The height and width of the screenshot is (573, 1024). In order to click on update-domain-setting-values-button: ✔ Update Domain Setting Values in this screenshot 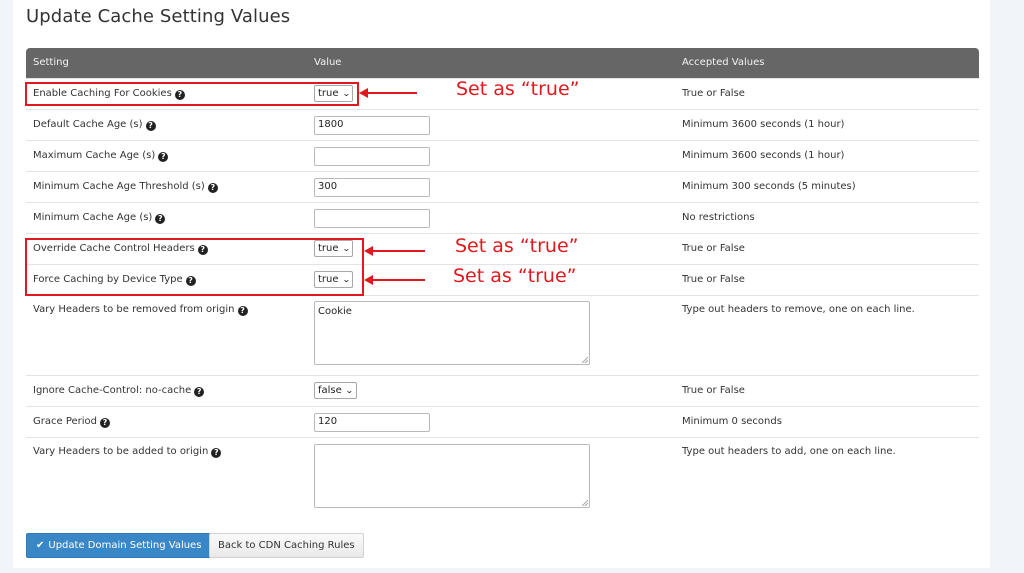, I will do `click(119, 545)`.